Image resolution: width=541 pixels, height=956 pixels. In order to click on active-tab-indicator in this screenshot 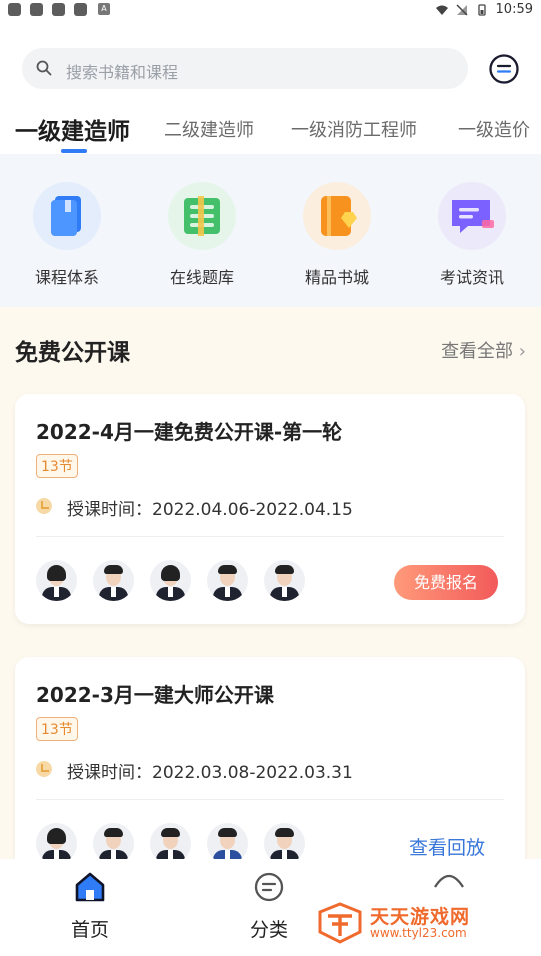, I will do `click(74, 151)`.